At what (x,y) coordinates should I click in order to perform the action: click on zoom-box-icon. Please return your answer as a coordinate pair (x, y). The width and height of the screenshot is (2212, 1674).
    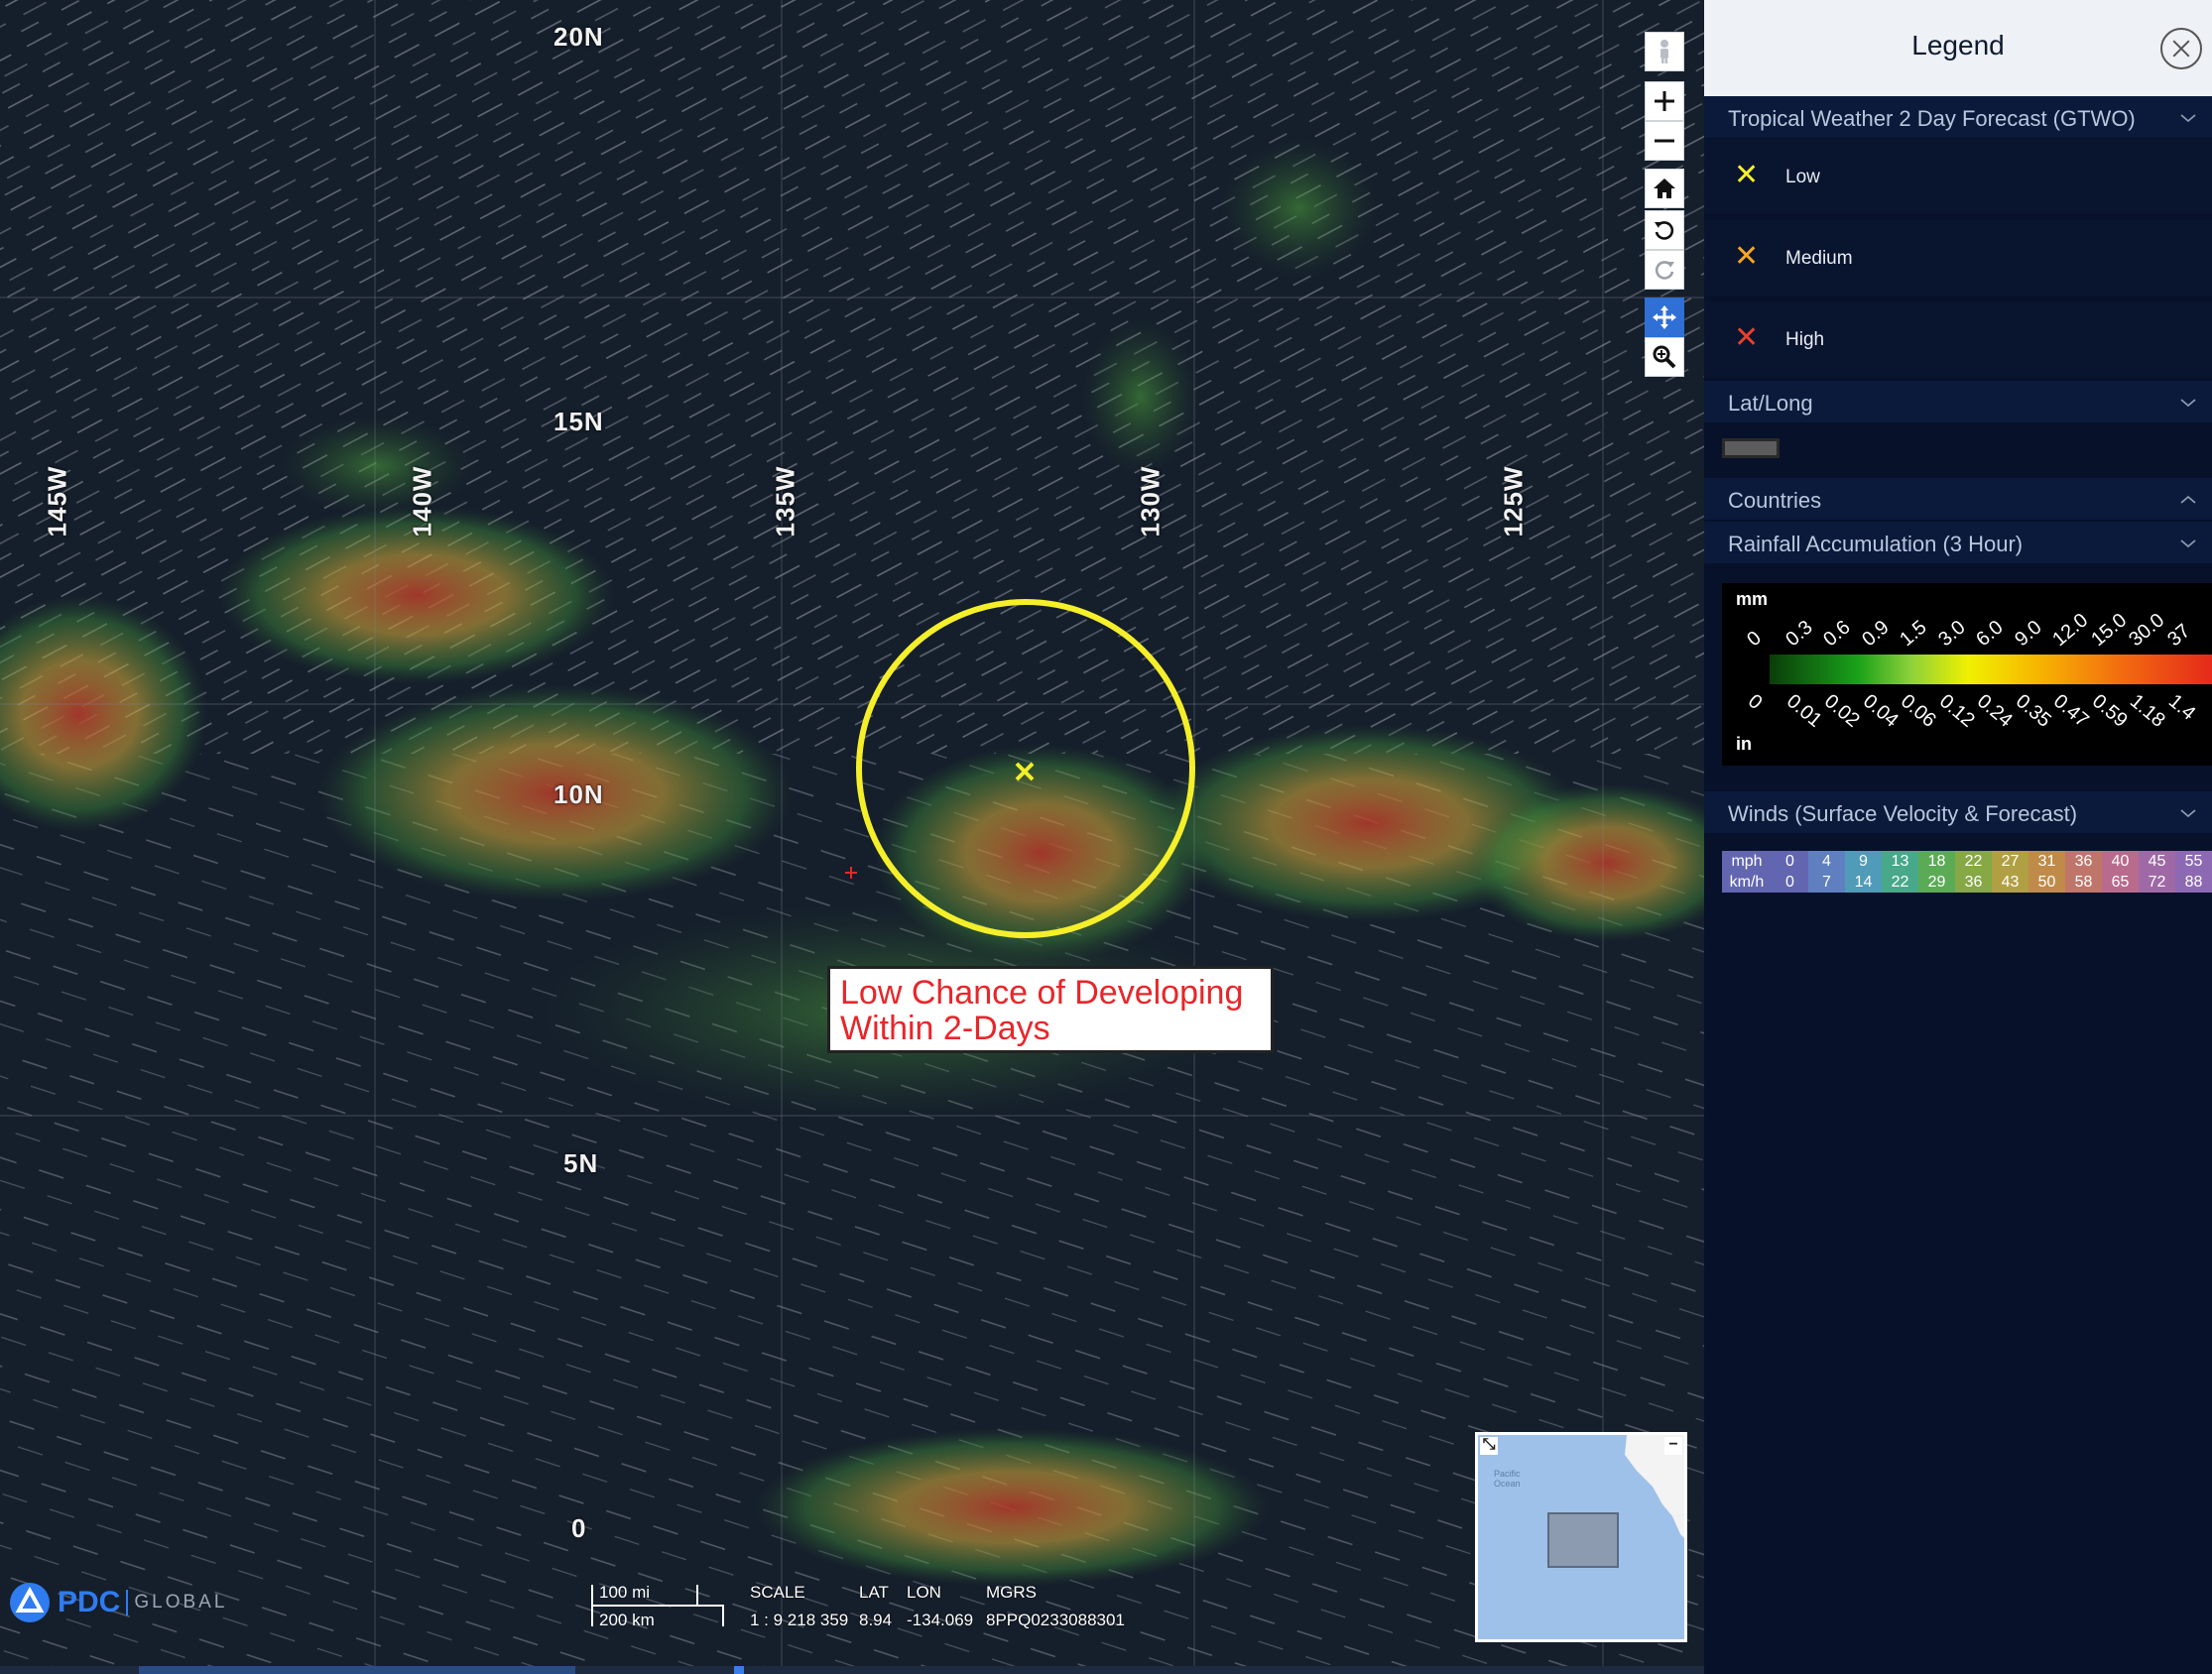
    Looking at the image, I should click on (1664, 357).